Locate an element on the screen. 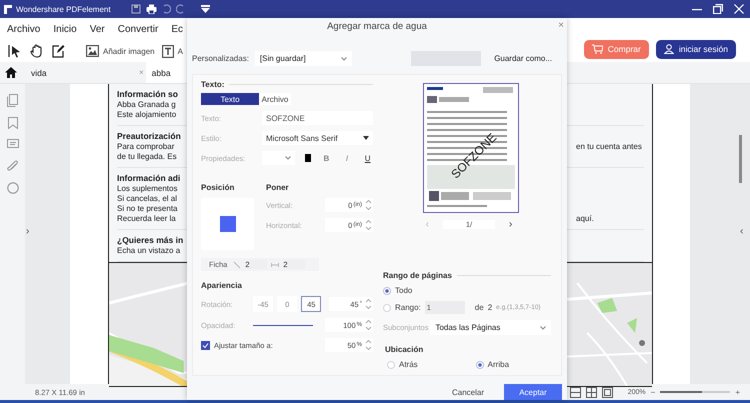  menu-item: Inicio is located at coordinates (65, 29).